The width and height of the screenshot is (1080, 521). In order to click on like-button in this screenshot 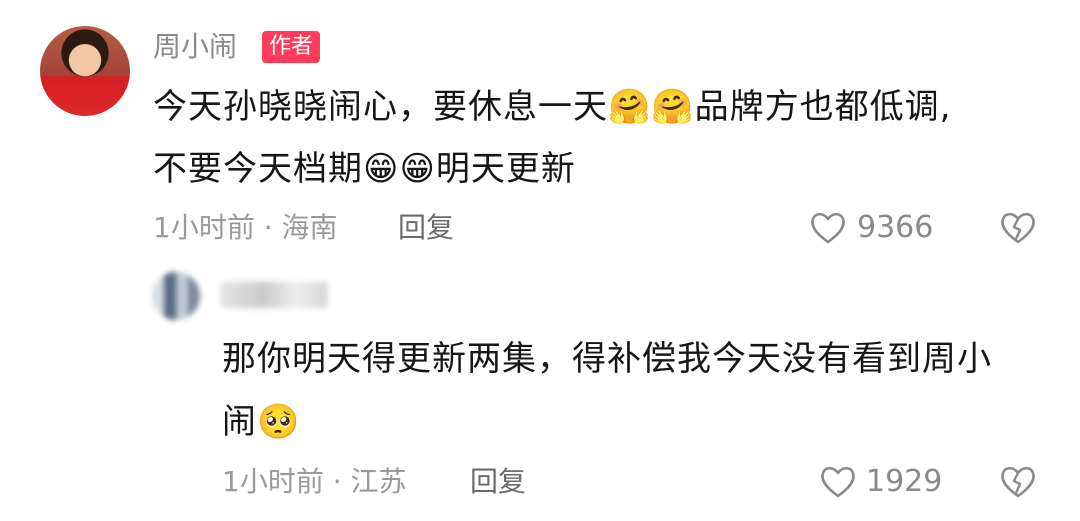, I will do `click(828, 228)`.